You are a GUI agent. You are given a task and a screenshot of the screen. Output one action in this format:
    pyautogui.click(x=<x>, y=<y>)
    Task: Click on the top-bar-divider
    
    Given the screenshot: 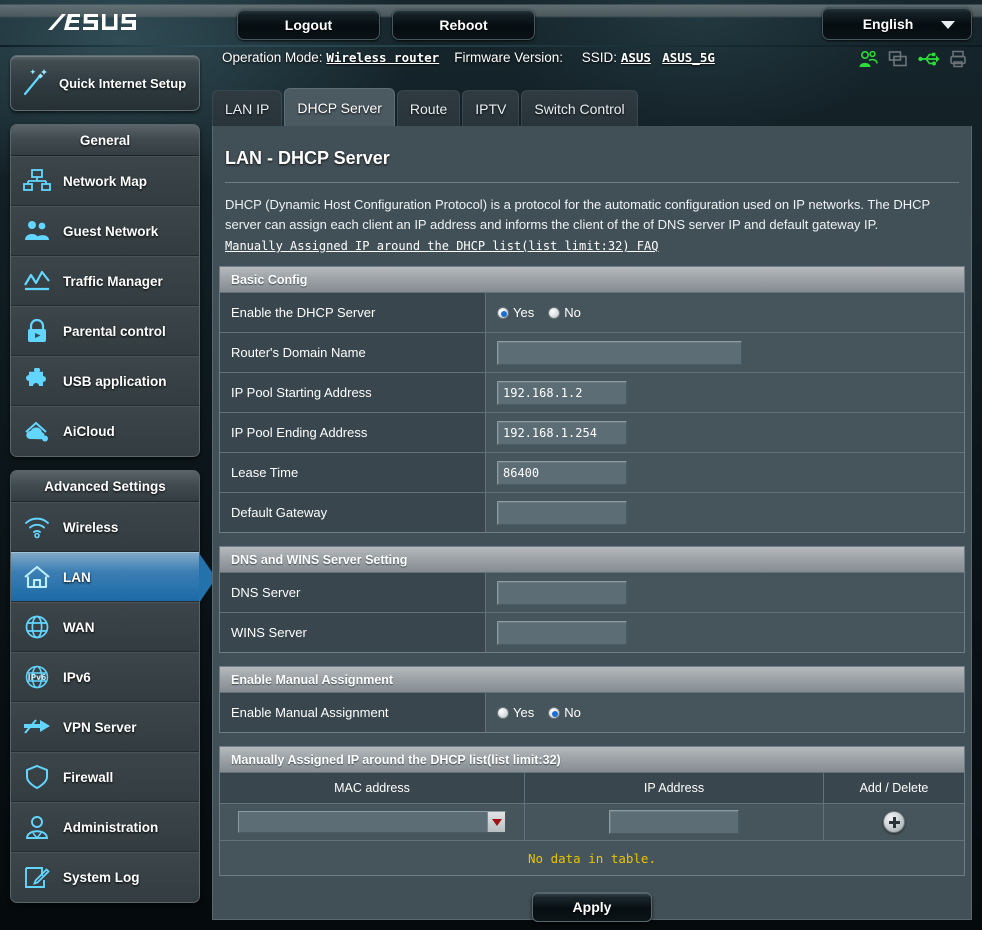 What is the action you would take?
    pyautogui.click(x=491, y=46)
    